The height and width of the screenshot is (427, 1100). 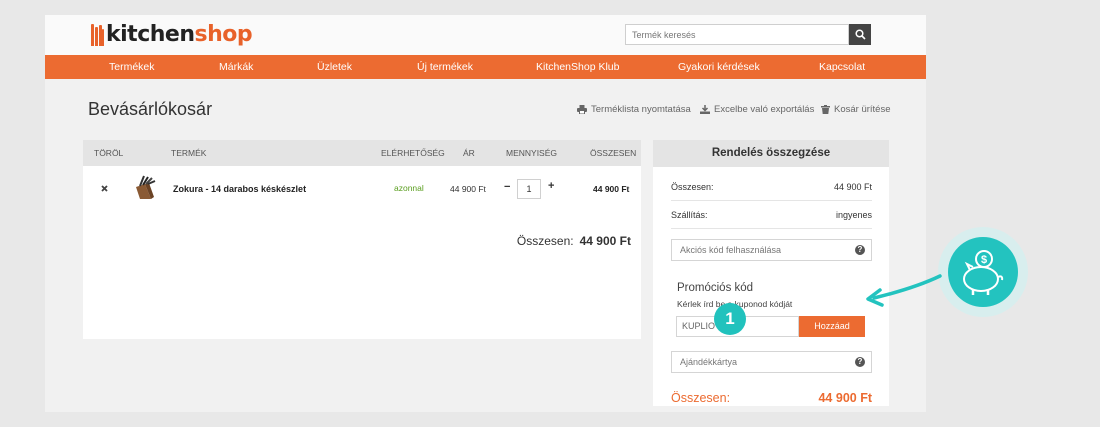 What do you see at coordinates (223, 34) in the screenshot?
I see `logo-text-shop: shop` at bounding box center [223, 34].